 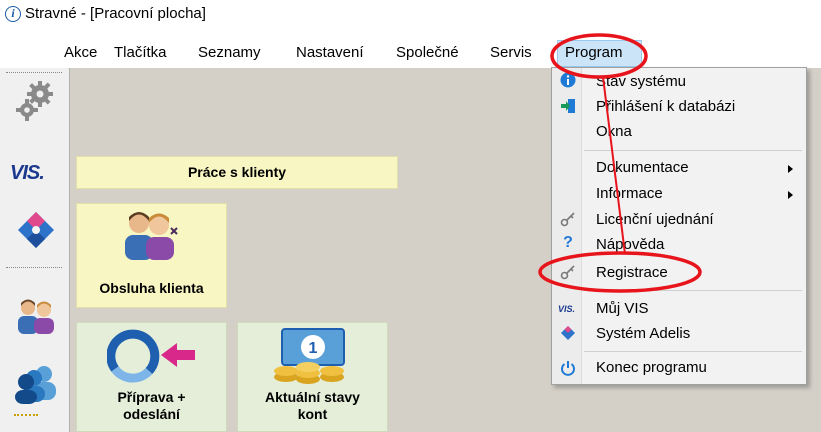 What do you see at coordinates (599, 56) in the screenshot?
I see `annotation-circle-program` at bounding box center [599, 56].